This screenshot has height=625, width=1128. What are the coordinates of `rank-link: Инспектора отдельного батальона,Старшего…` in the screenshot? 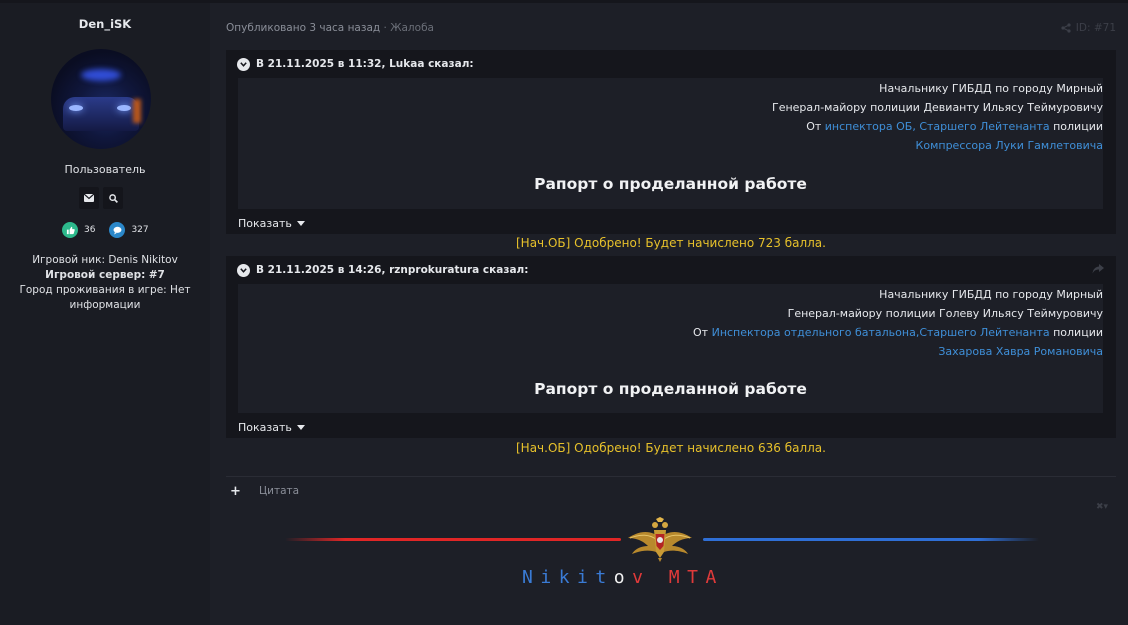 It's located at (881, 332).